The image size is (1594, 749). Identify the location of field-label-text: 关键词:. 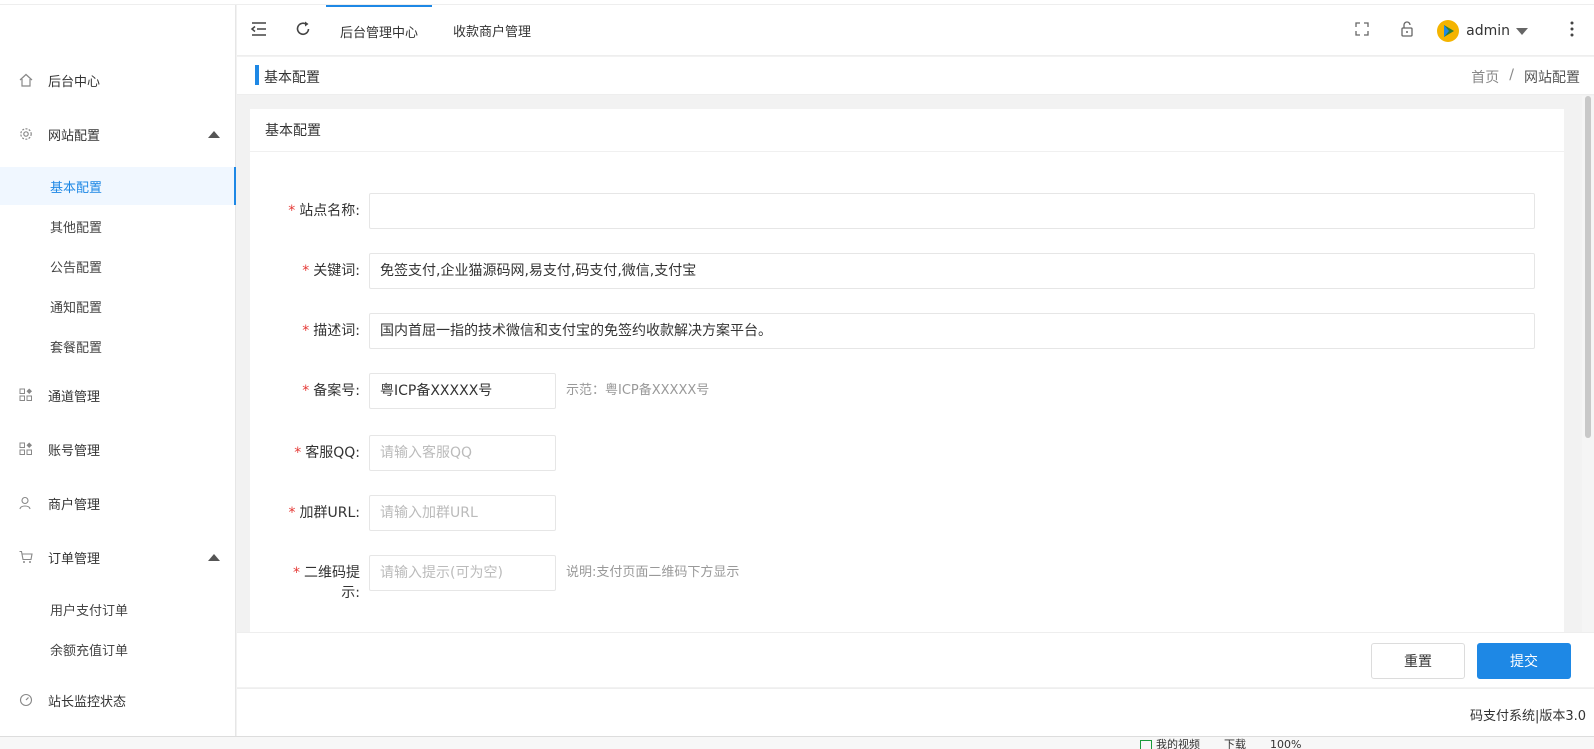
(336, 271).